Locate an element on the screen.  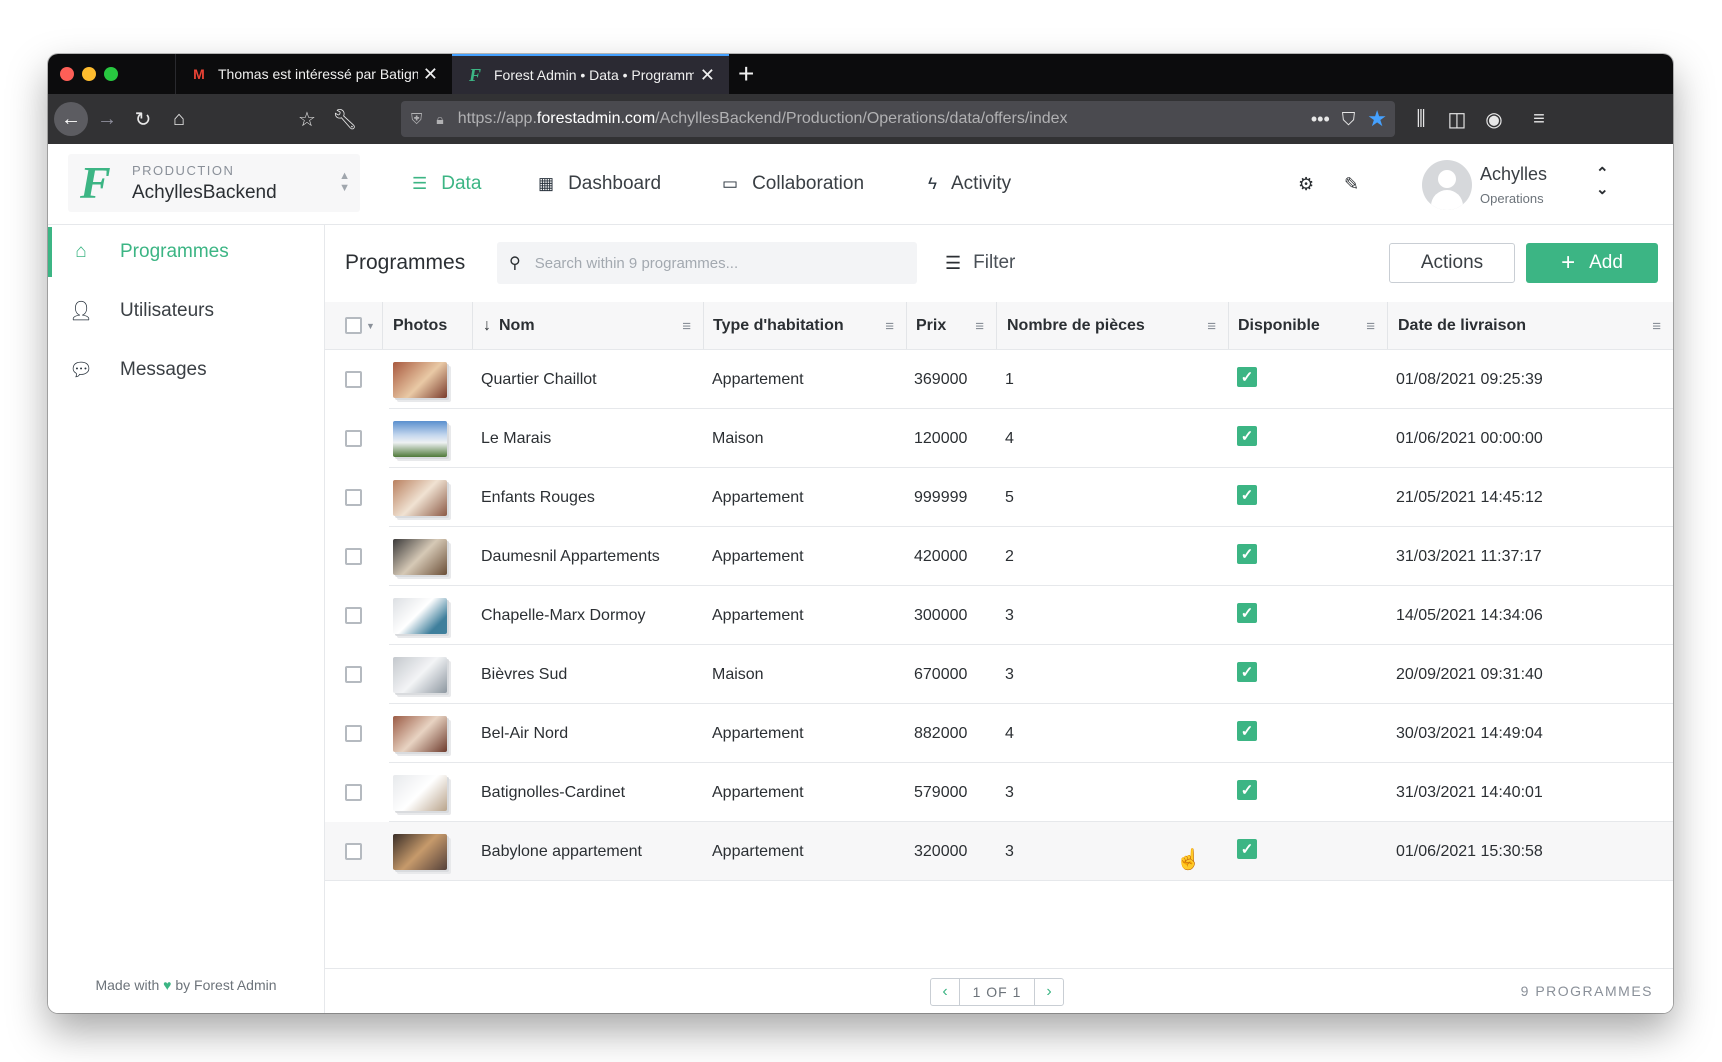
sidebar-item-utilisateurs: 👤︎ Utilisateurs is located at coordinates (186, 311).